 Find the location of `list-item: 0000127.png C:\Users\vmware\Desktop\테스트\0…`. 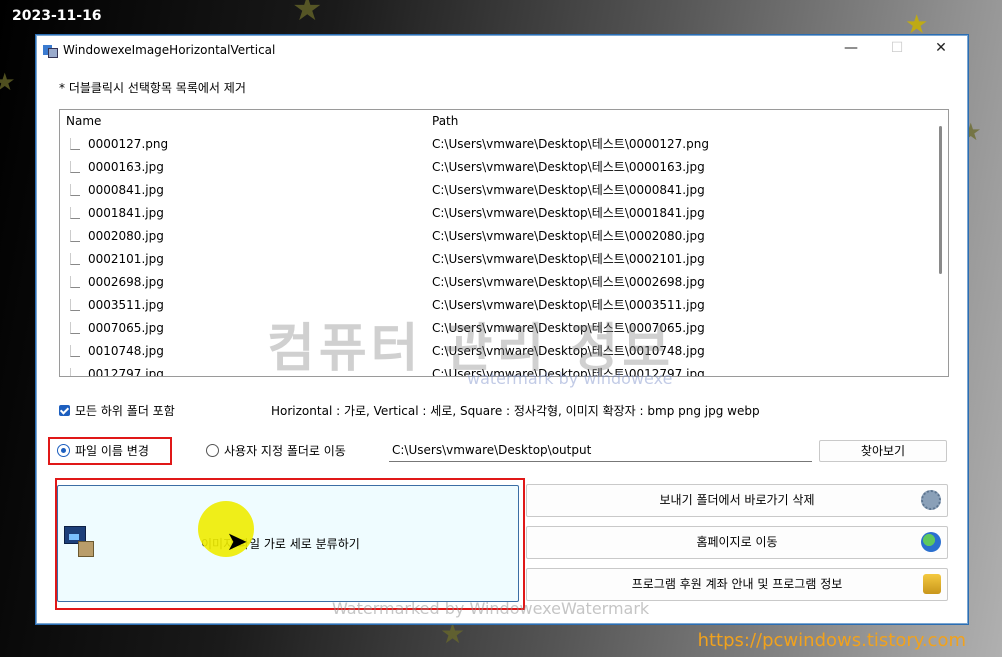

list-item: 0000127.png C:\Users\vmware\Desktop\테스트\0… is located at coordinates (495, 143).